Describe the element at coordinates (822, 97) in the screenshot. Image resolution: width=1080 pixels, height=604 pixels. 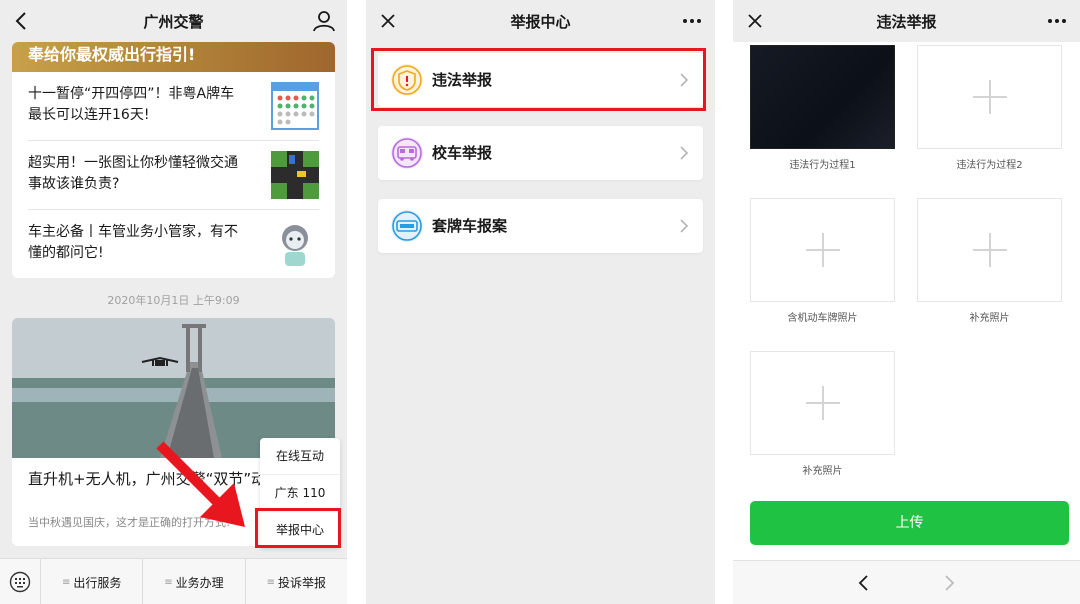
I see `photo-slot-filled` at that location.